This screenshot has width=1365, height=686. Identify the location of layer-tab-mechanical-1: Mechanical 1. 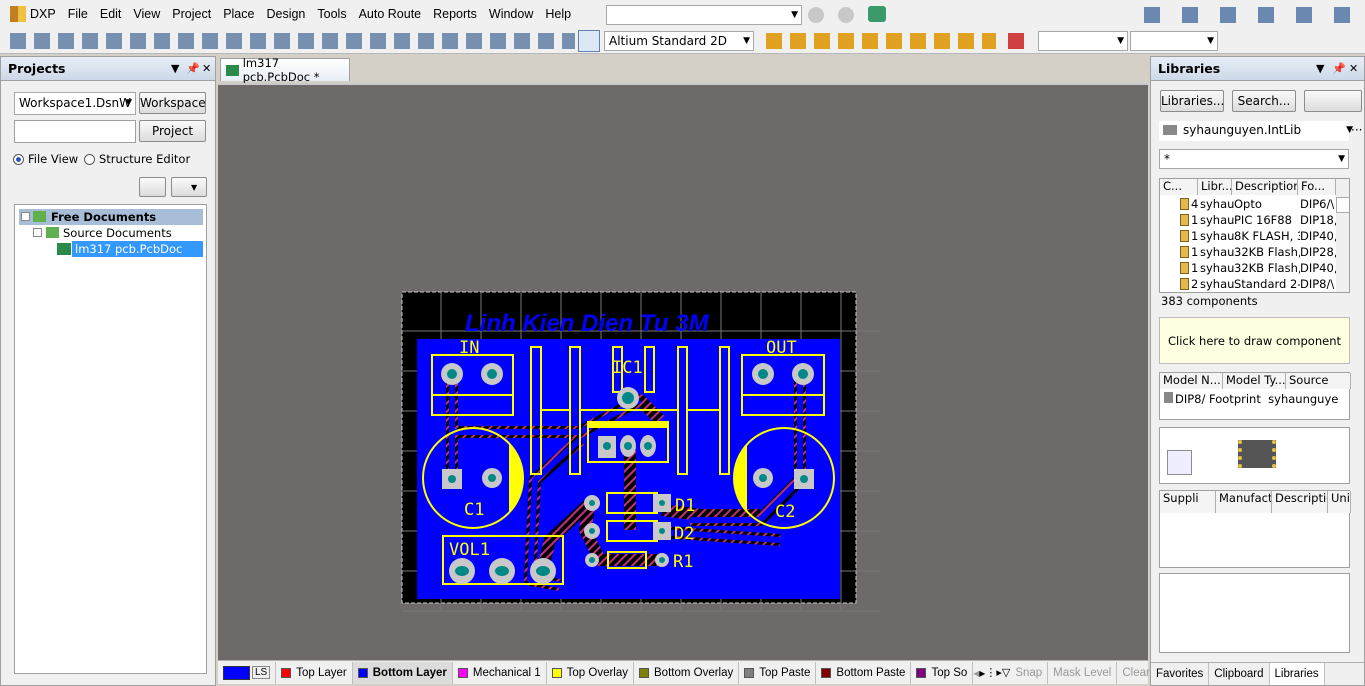
(500, 672).